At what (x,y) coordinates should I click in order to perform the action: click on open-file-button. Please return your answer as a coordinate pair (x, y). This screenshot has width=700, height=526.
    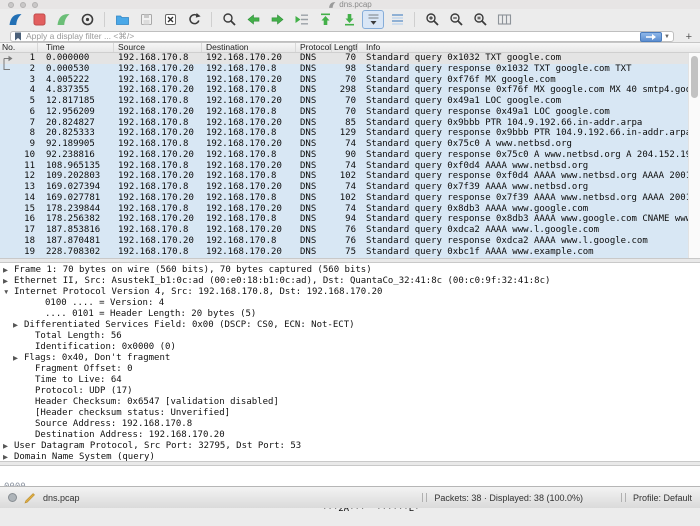
    Looking at the image, I should click on (122, 19).